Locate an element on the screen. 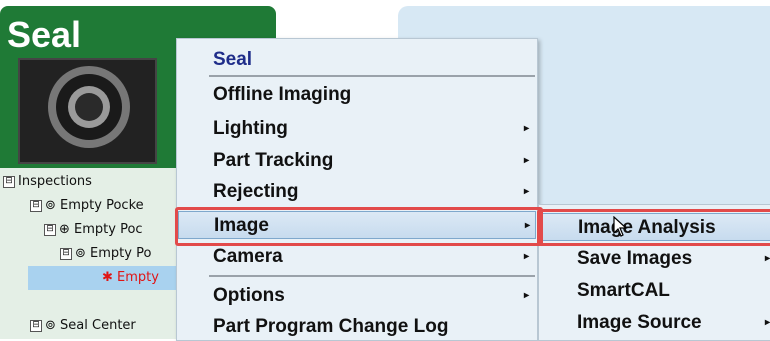 This screenshot has width=770, height=341. tree-item-label: Seal Center is located at coordinates (98, 325).